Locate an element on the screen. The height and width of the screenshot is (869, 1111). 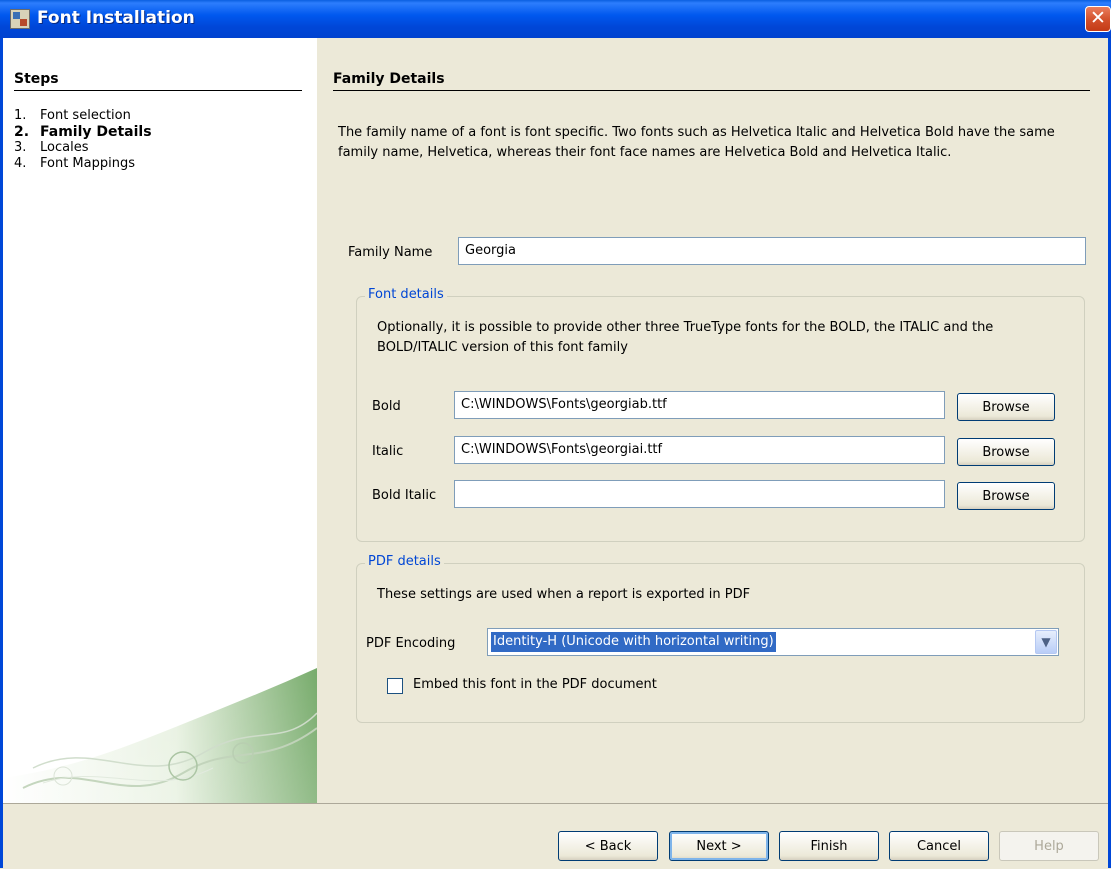
step-item-family-details: 2. Family Details is located at coordinates (83, 132).